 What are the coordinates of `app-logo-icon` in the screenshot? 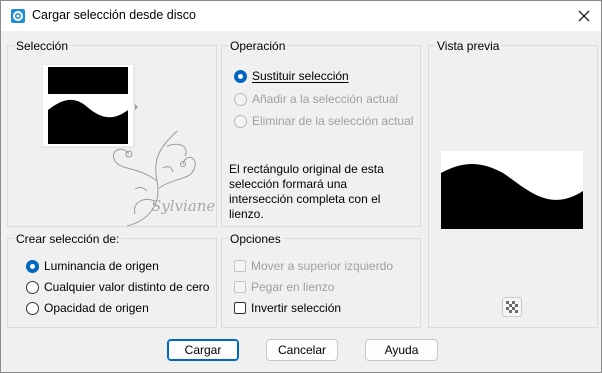 It's located at (18, 16).